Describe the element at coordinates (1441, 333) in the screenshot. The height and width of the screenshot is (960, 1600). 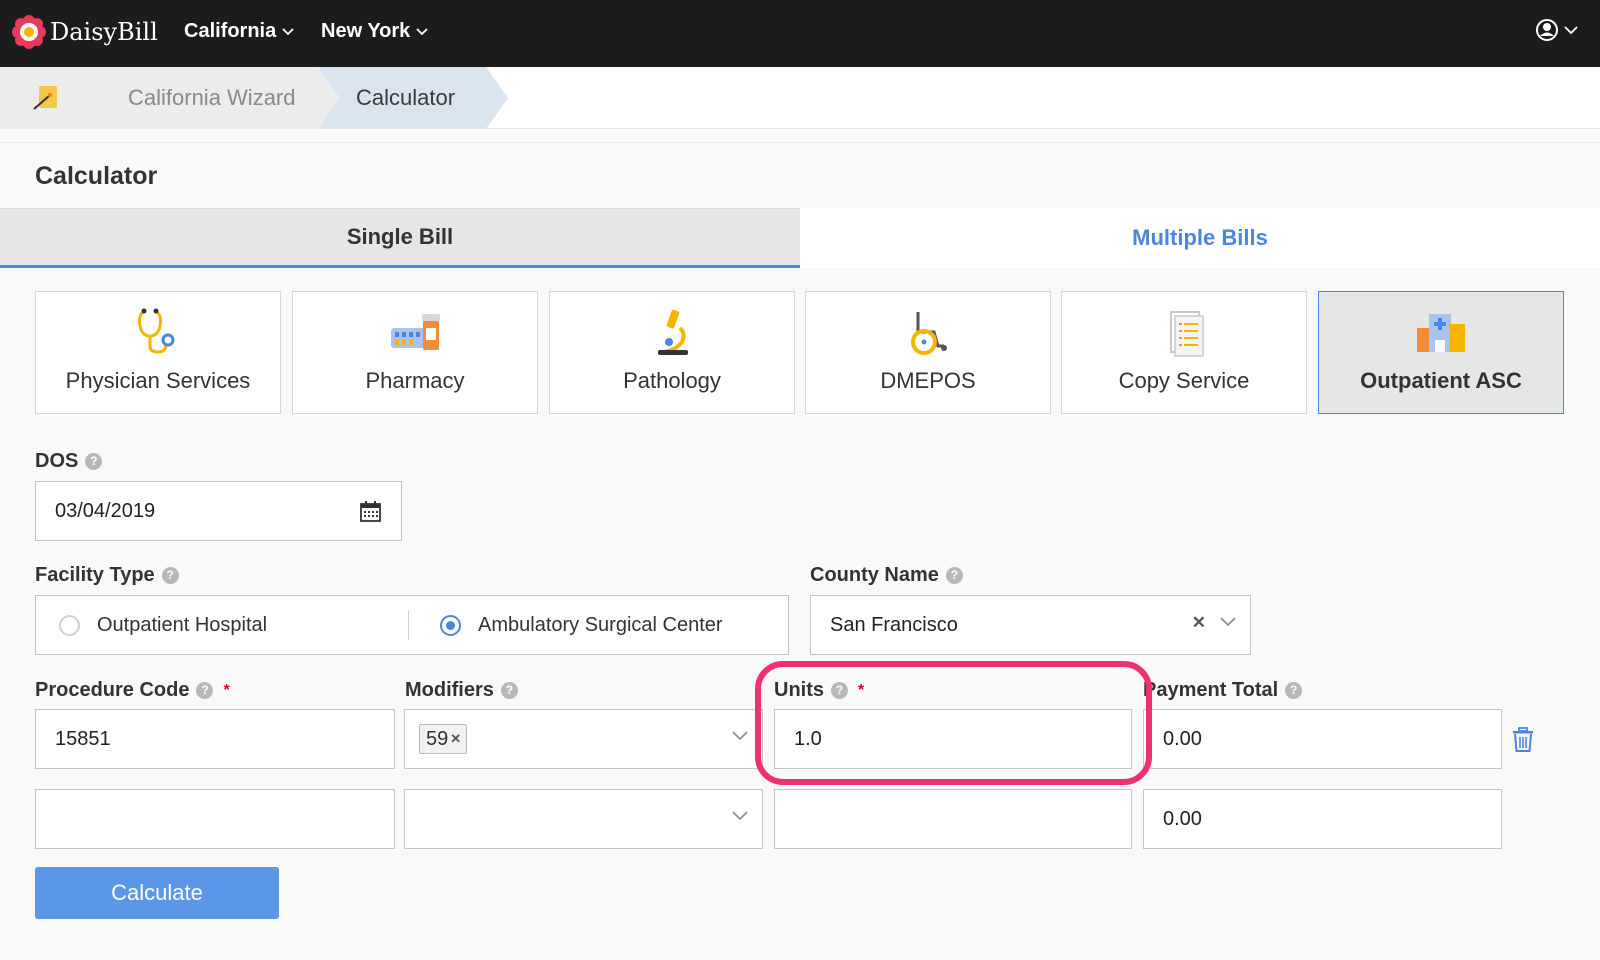
I see `hospital-icon` at that location.